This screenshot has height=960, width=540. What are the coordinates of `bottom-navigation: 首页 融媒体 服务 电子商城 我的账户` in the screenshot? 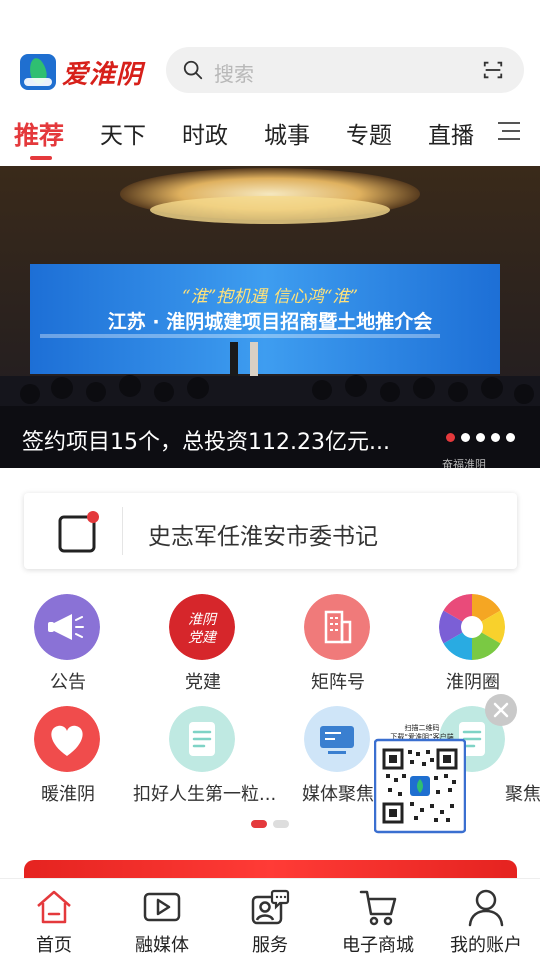 It's located at (270, 919).